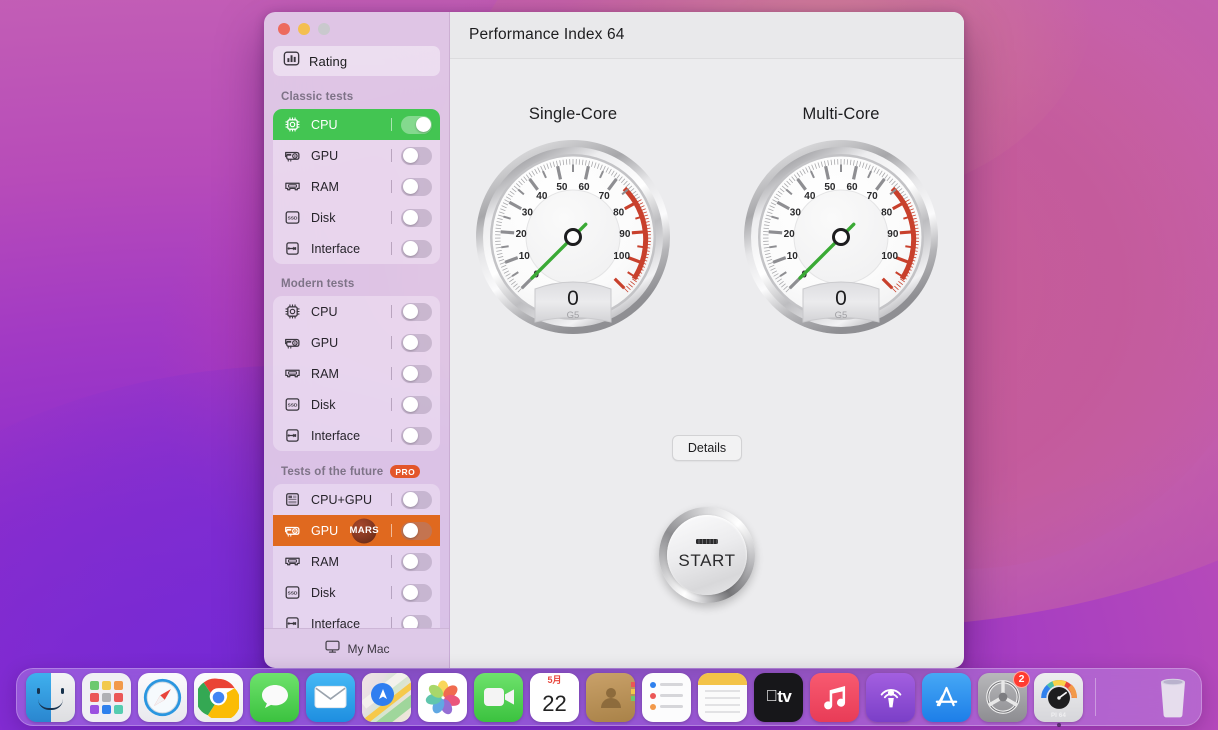 The height and width of the screenshot is (730, 1218). I want to click on start-button: START, so click(707, 555).